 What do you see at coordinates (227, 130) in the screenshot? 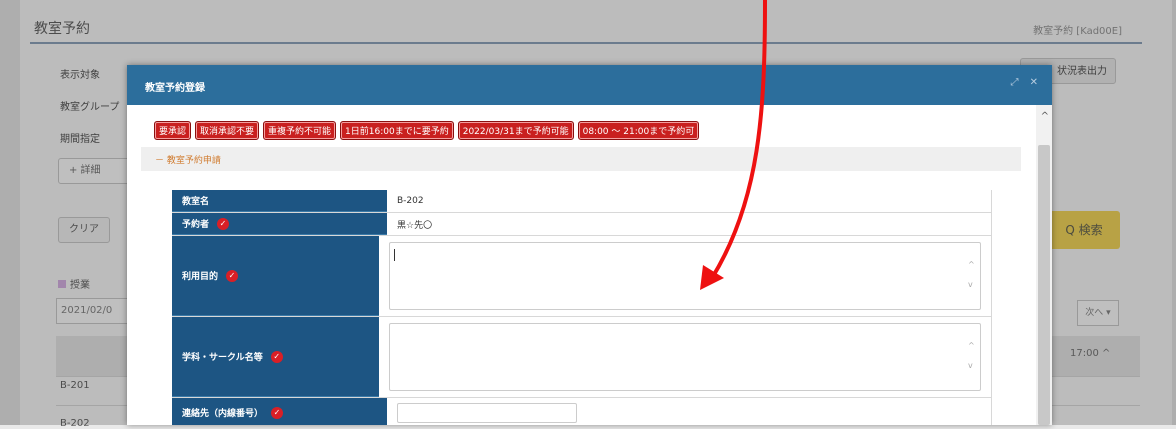
I see `badge-cancel: 取消承認不要` at bounding box center [227, 130].